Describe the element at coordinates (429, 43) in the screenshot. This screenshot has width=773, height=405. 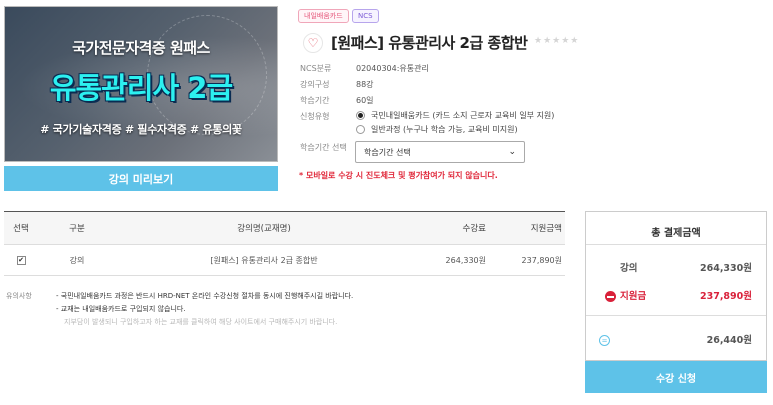
I see `course-title: [원패스] 유통관리사 2급 종합반` at that location.